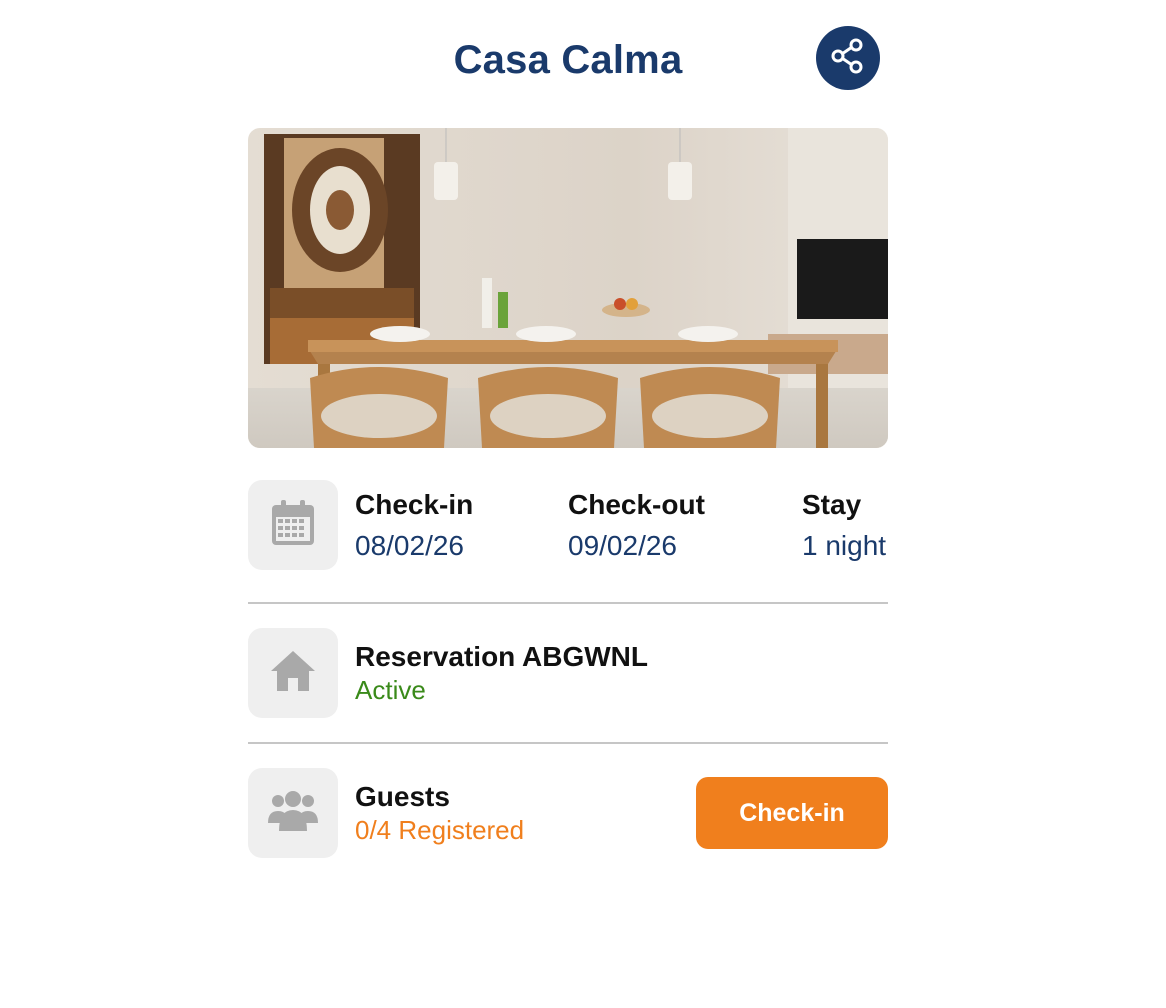 The width and height of the screenshot is (1166, 1008). What do you see at coordinates (844, 545) in the screenshot?
I see `stay-length: 1 night` at bounding box center [844, 545].